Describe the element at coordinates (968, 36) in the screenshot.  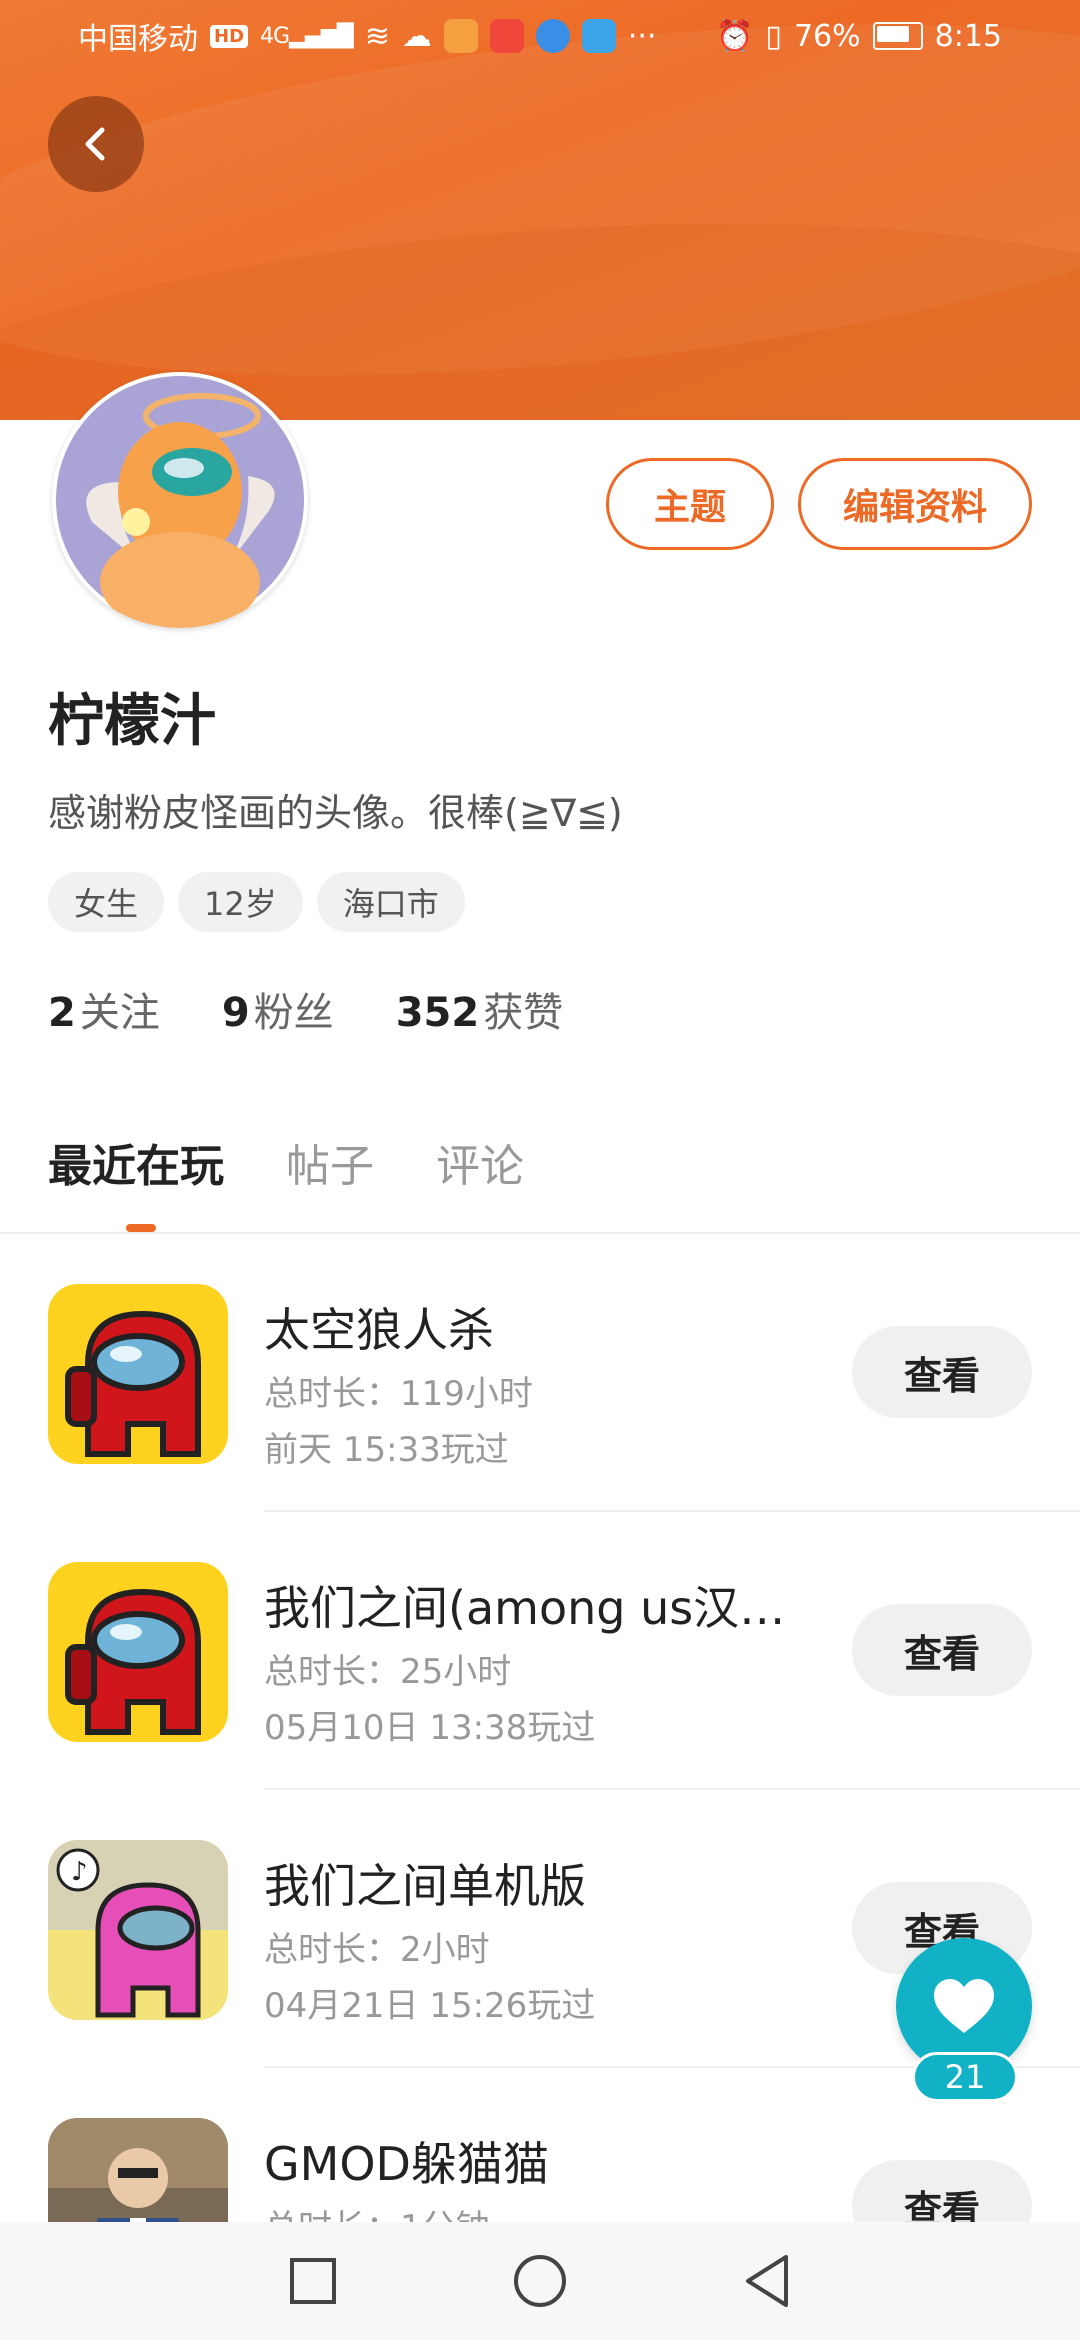
I see `clock: 8:15` at that location.